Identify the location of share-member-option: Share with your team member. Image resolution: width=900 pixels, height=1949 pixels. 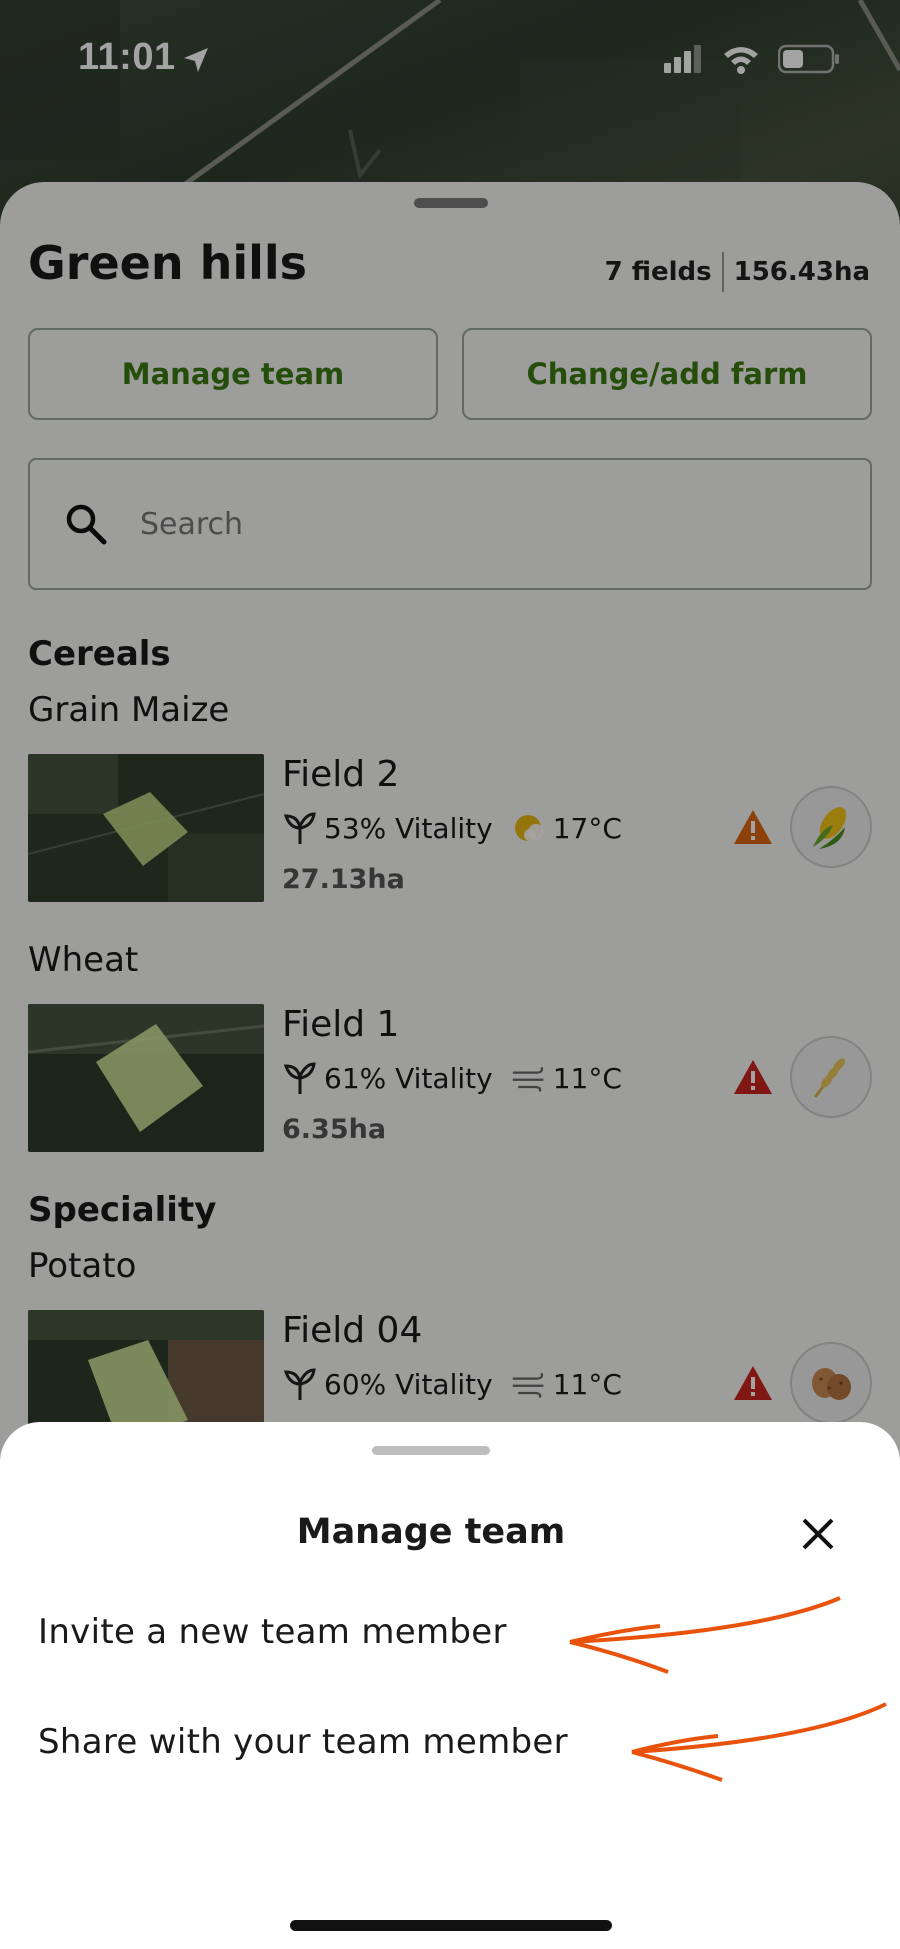
(303, 1742).